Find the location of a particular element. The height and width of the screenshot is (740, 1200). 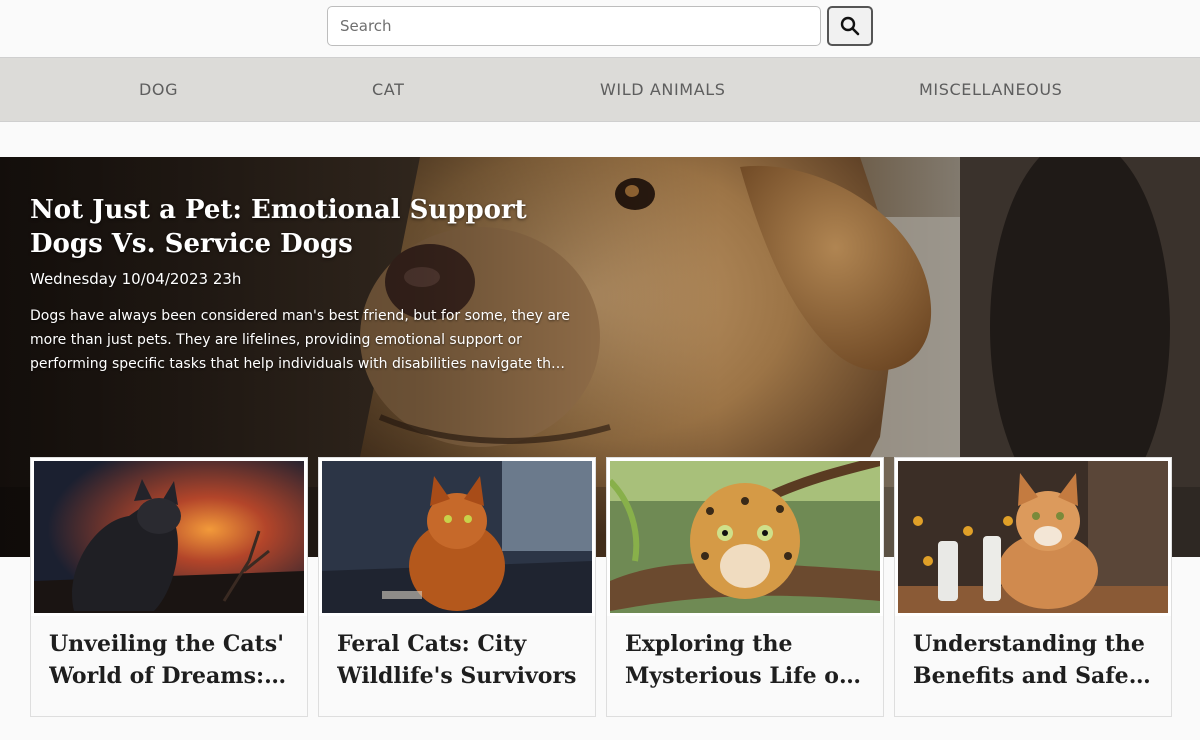

search-button is located at coordinates (850, 26).